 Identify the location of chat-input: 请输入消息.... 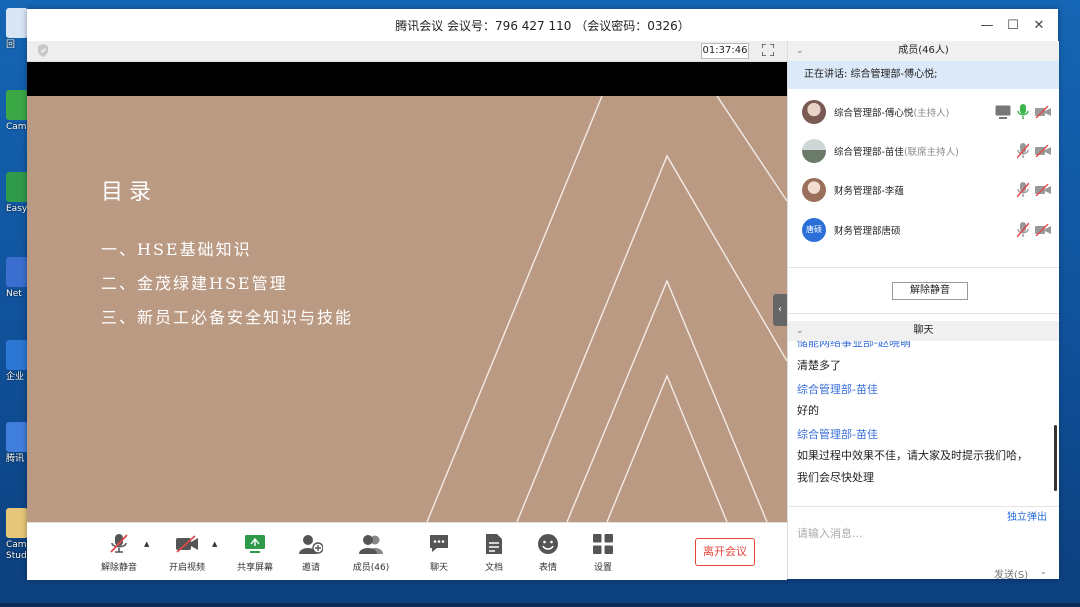
(830, 533).